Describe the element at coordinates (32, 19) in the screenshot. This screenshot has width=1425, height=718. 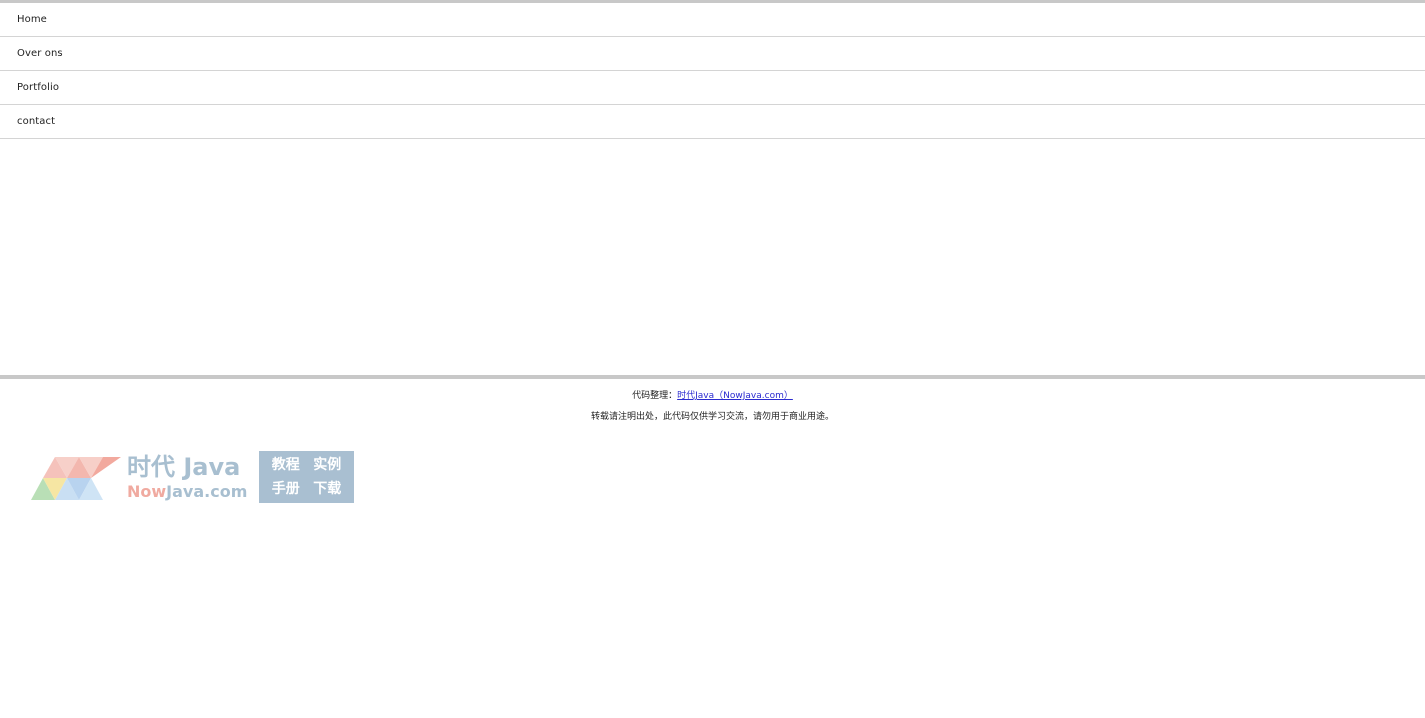
I see `nav-link-home: Home` at that location.